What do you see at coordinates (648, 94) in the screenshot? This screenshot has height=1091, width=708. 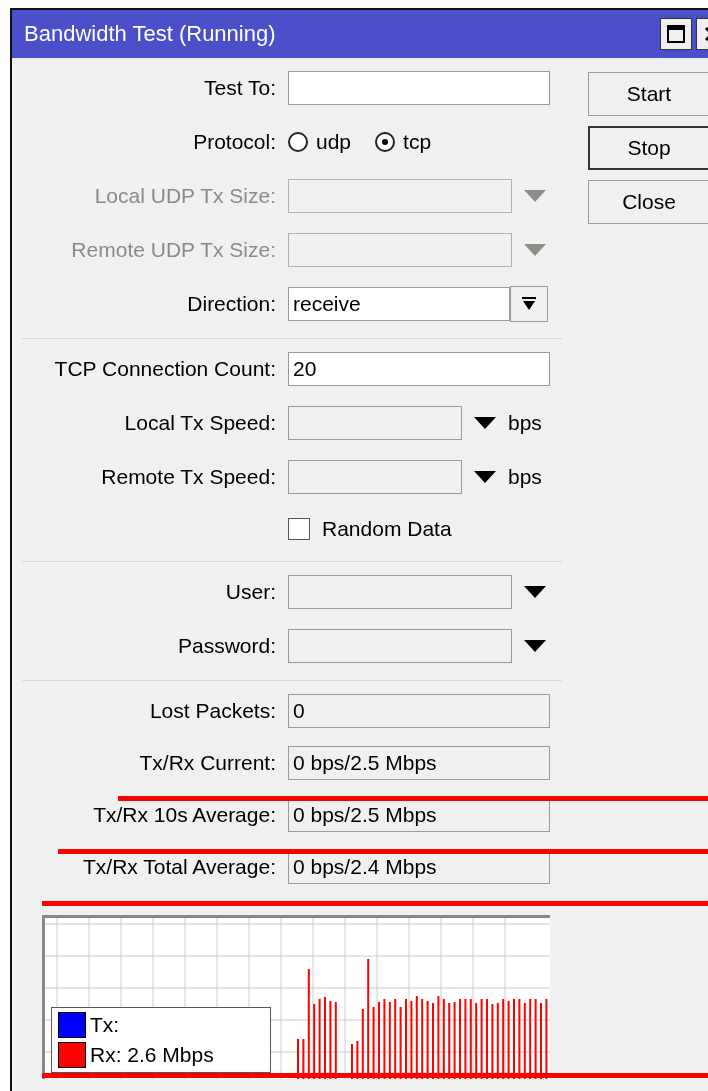 I see `dialog-button: Start` at bounding box center [648, 94].